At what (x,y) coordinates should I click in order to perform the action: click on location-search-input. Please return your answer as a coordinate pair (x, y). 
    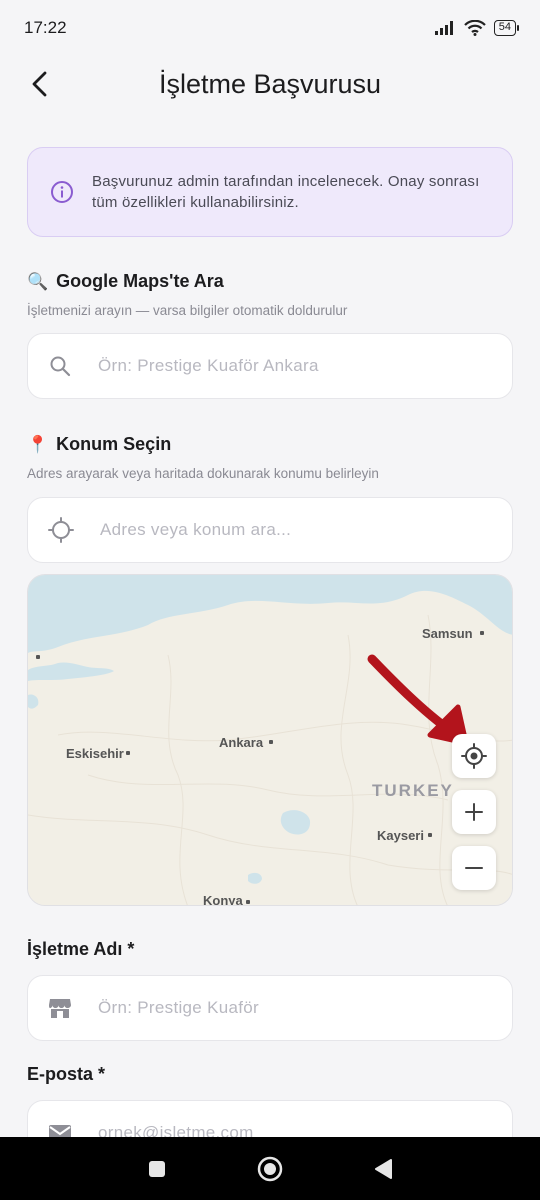
    Looking at the image, I should click on (296, 530).